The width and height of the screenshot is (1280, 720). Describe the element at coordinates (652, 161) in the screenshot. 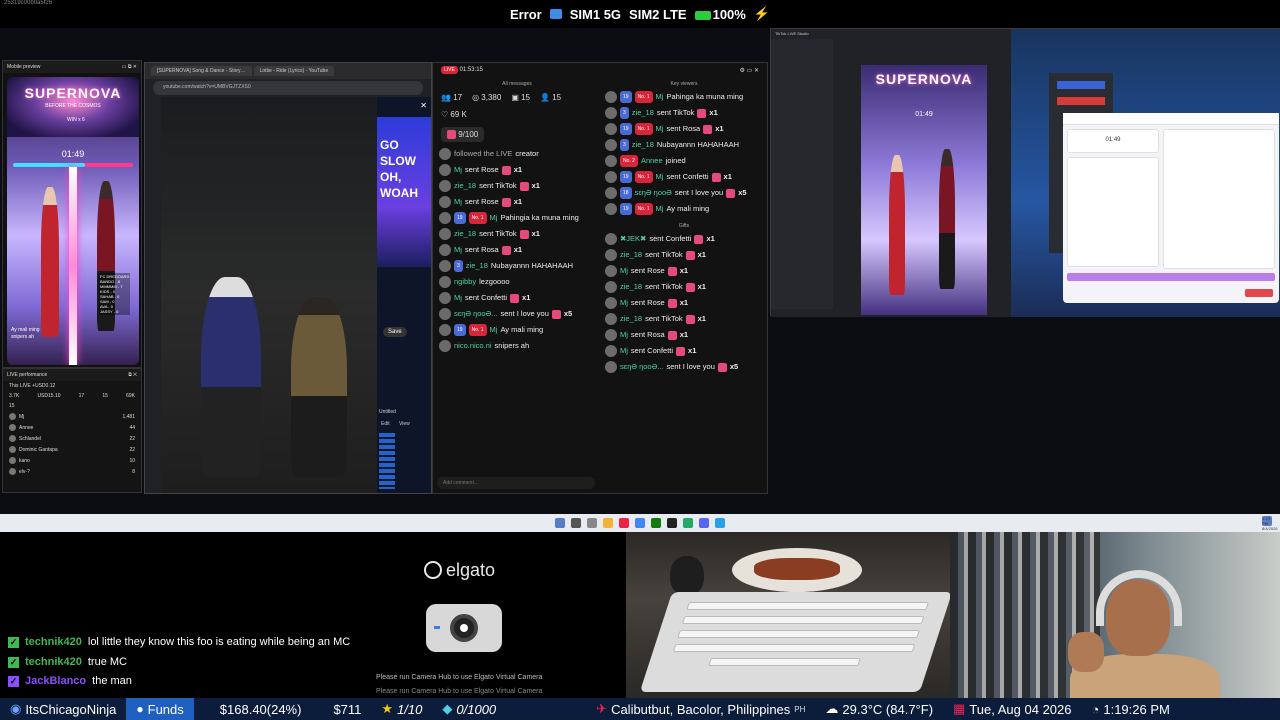

I see `username: Annee` at that location.